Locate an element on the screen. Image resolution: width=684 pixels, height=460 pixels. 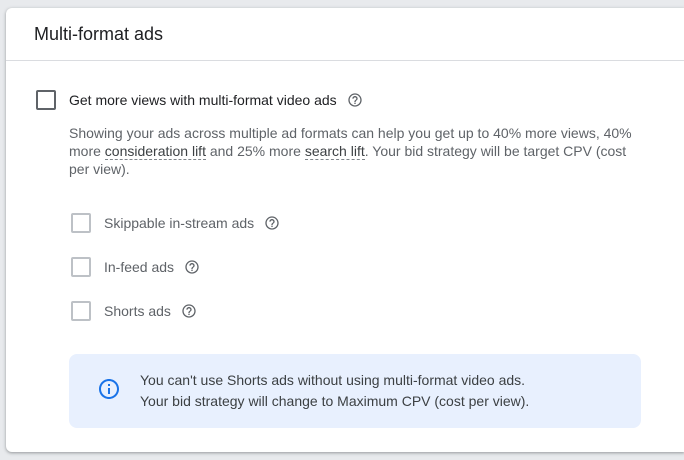
multi-format-checkbox is located at coordinates (46, 100).